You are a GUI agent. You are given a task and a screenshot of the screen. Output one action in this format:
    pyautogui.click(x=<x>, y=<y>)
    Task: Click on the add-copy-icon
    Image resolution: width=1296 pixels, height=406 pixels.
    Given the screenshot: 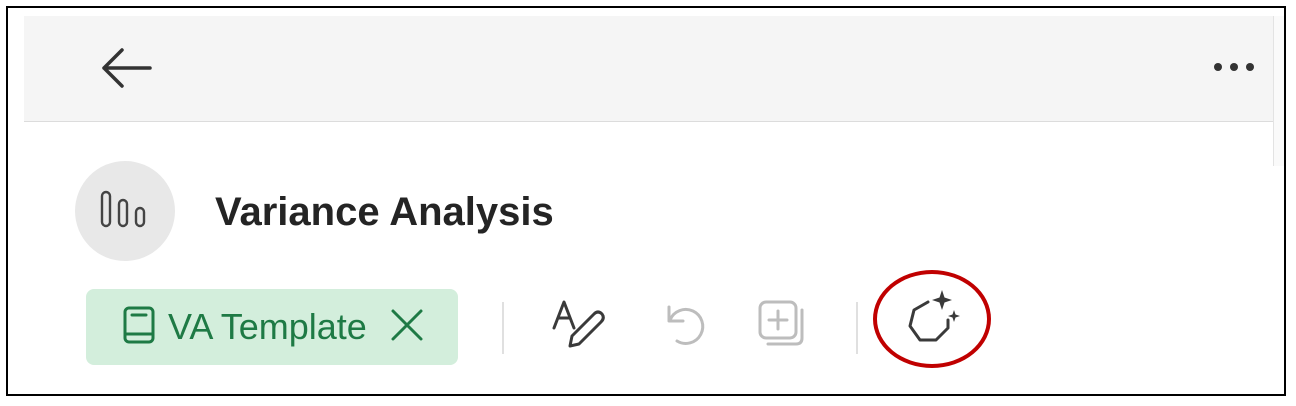 What is the action you would take?
    pyautogui.click(x=782, y=326)
    